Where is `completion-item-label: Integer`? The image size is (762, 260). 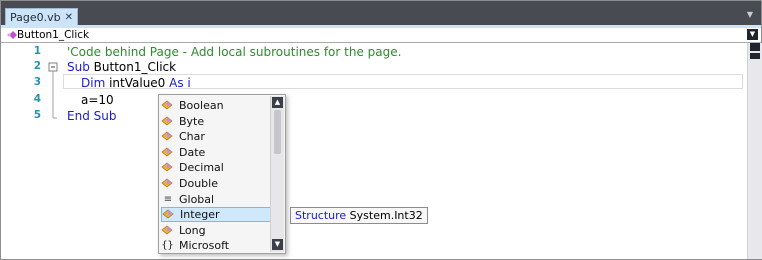
completion-item-label: Integer is located at coordinates (200, 215).